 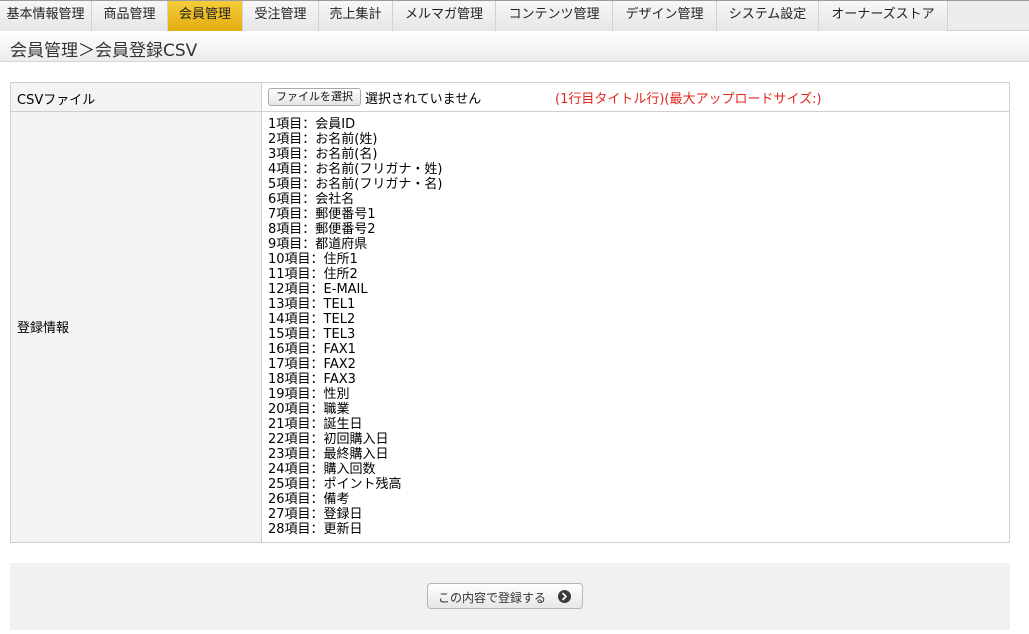 I want to click on field-list-item: 17項目：FAX2, so click(x=312, y=364).